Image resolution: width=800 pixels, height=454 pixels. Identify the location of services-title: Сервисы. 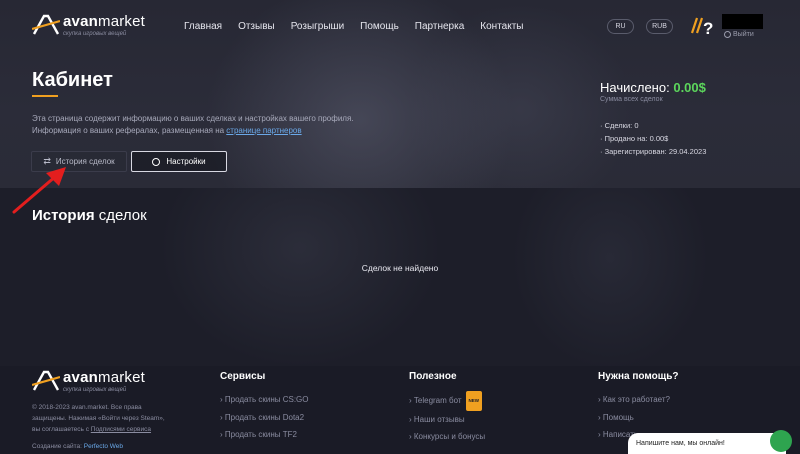
(243, 376).